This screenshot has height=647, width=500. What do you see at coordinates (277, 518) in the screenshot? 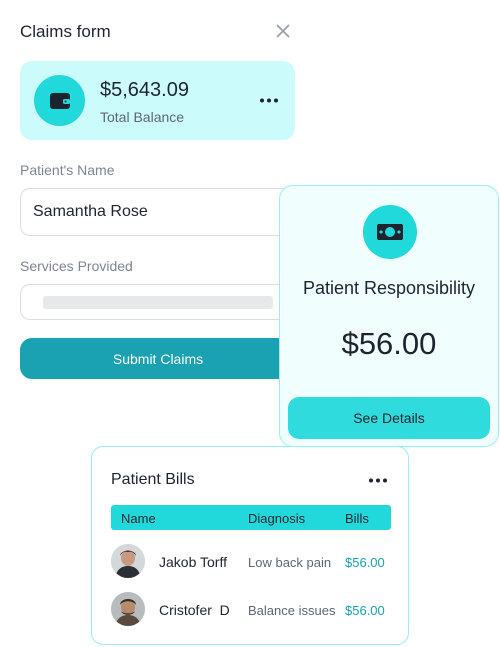
I see `column-header-diagnosis: Diagnosis` at bounding box center [277, 518].